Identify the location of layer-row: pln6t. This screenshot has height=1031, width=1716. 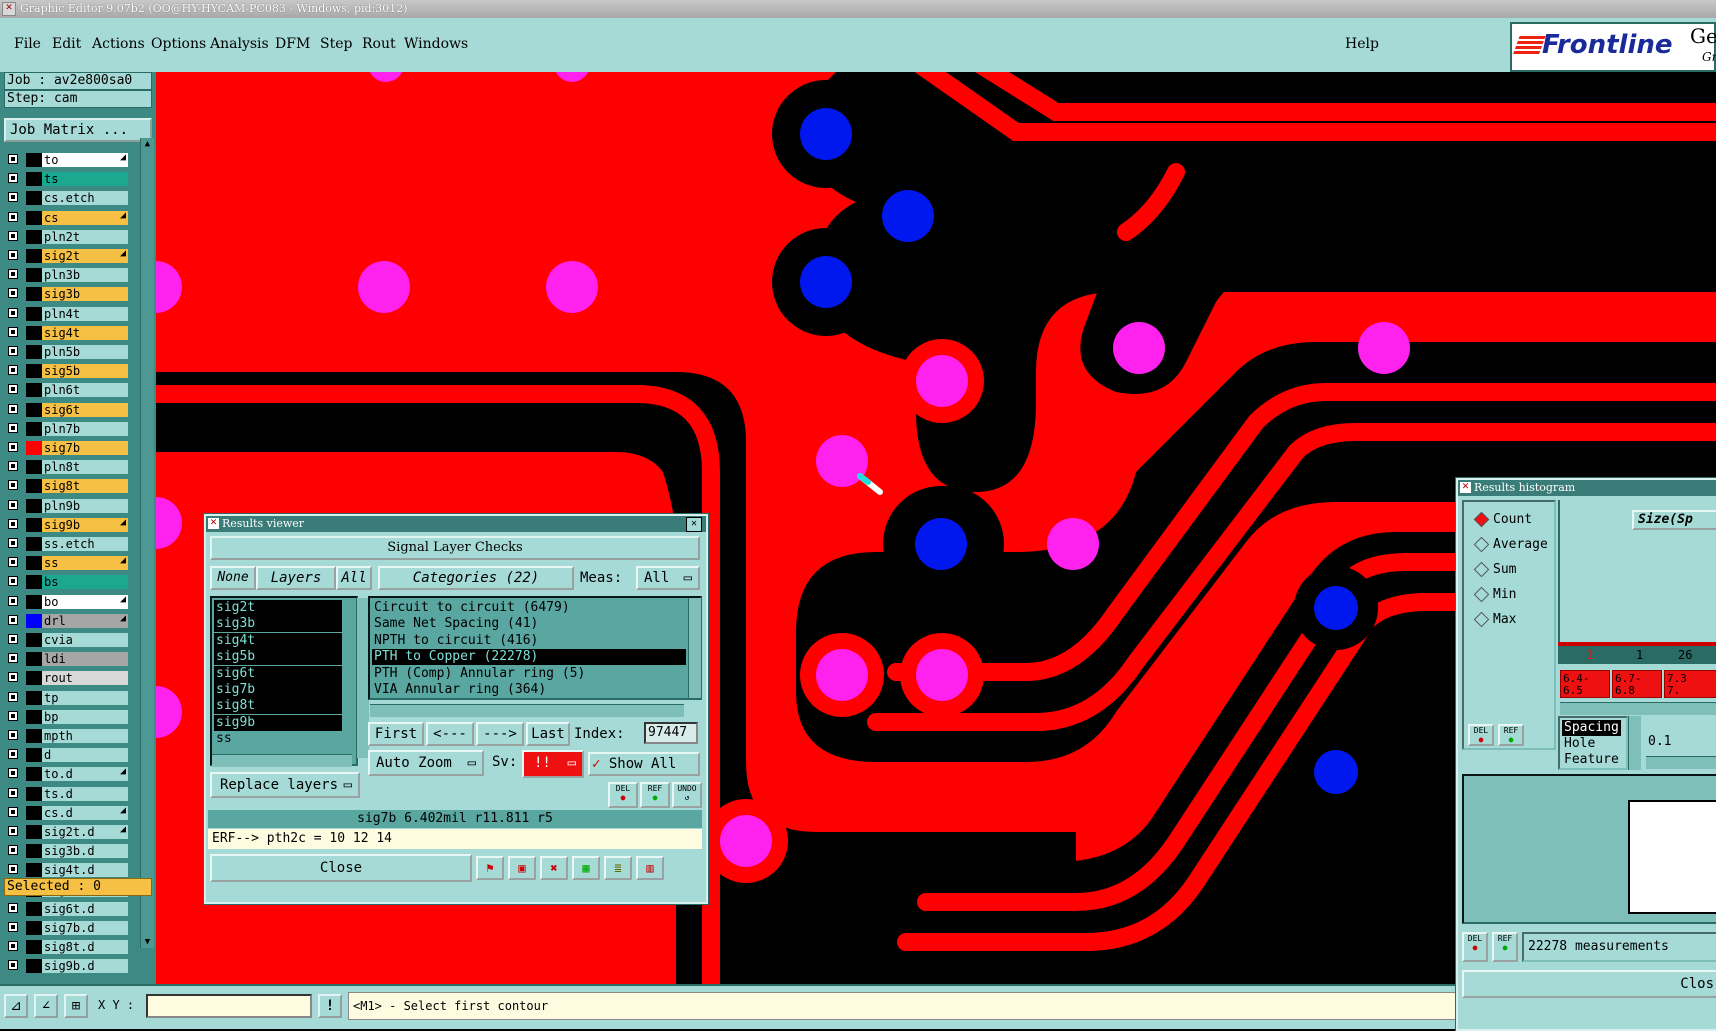
(67, 390).